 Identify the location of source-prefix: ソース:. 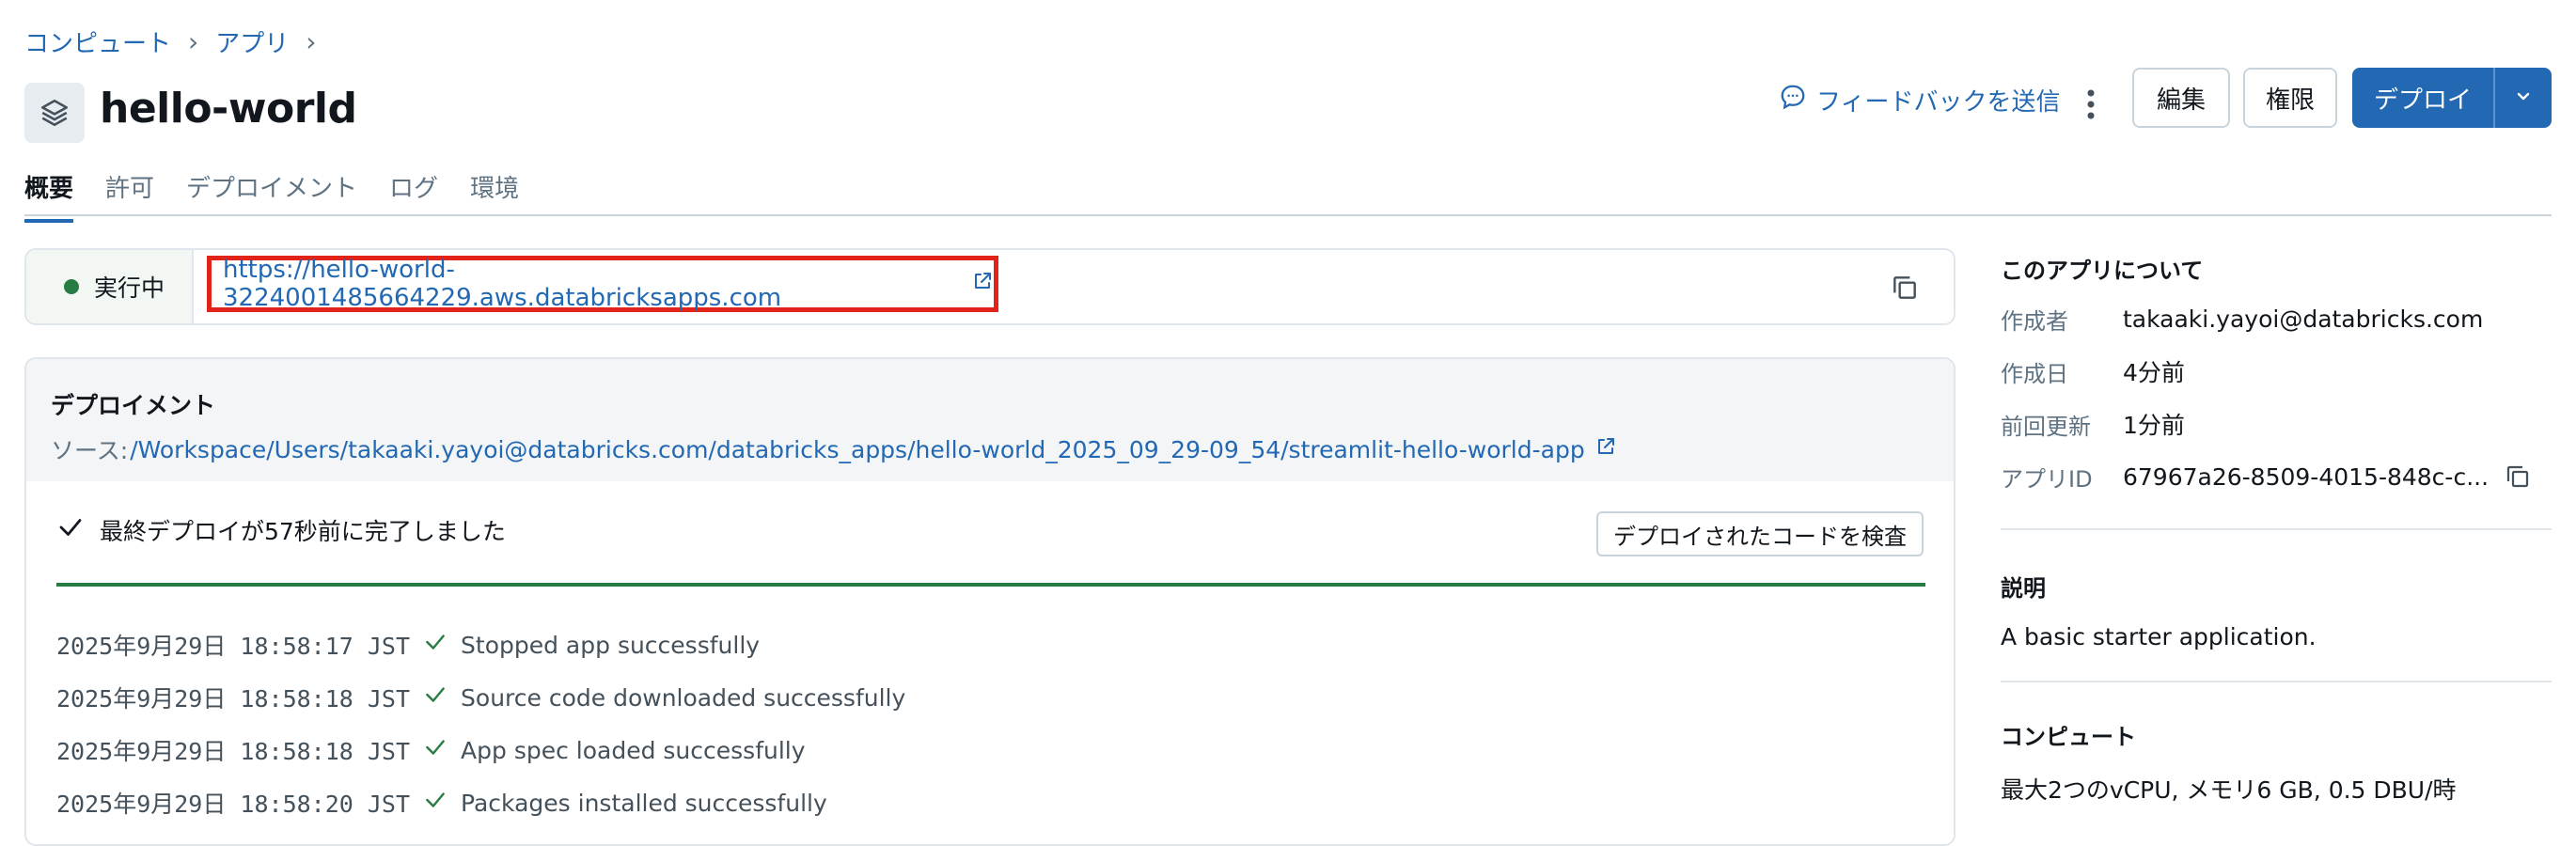
(90, 450).